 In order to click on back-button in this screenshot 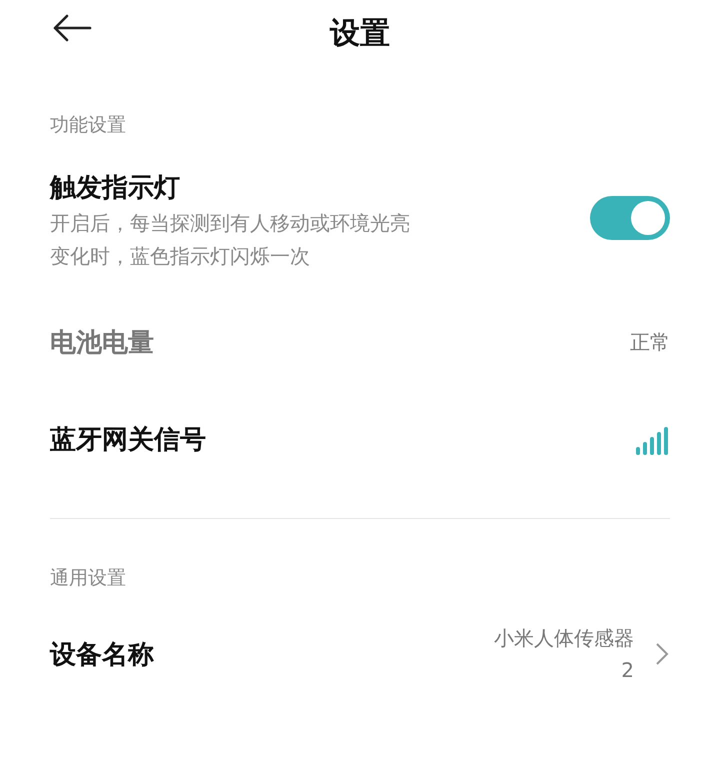, I will do `click(72, 28)`.